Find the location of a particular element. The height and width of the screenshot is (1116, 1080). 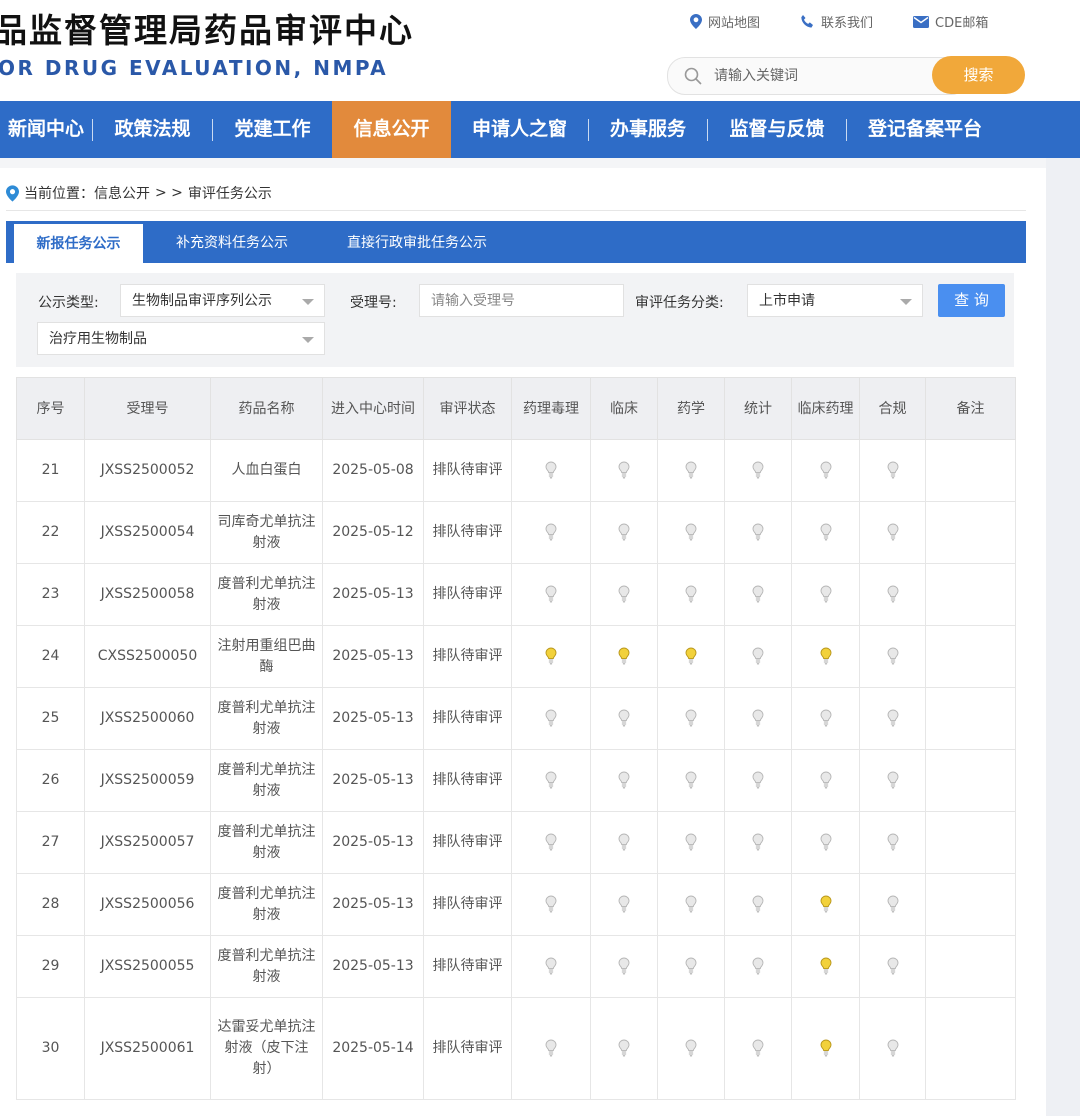

search-box is located at coordinates (818, 76).